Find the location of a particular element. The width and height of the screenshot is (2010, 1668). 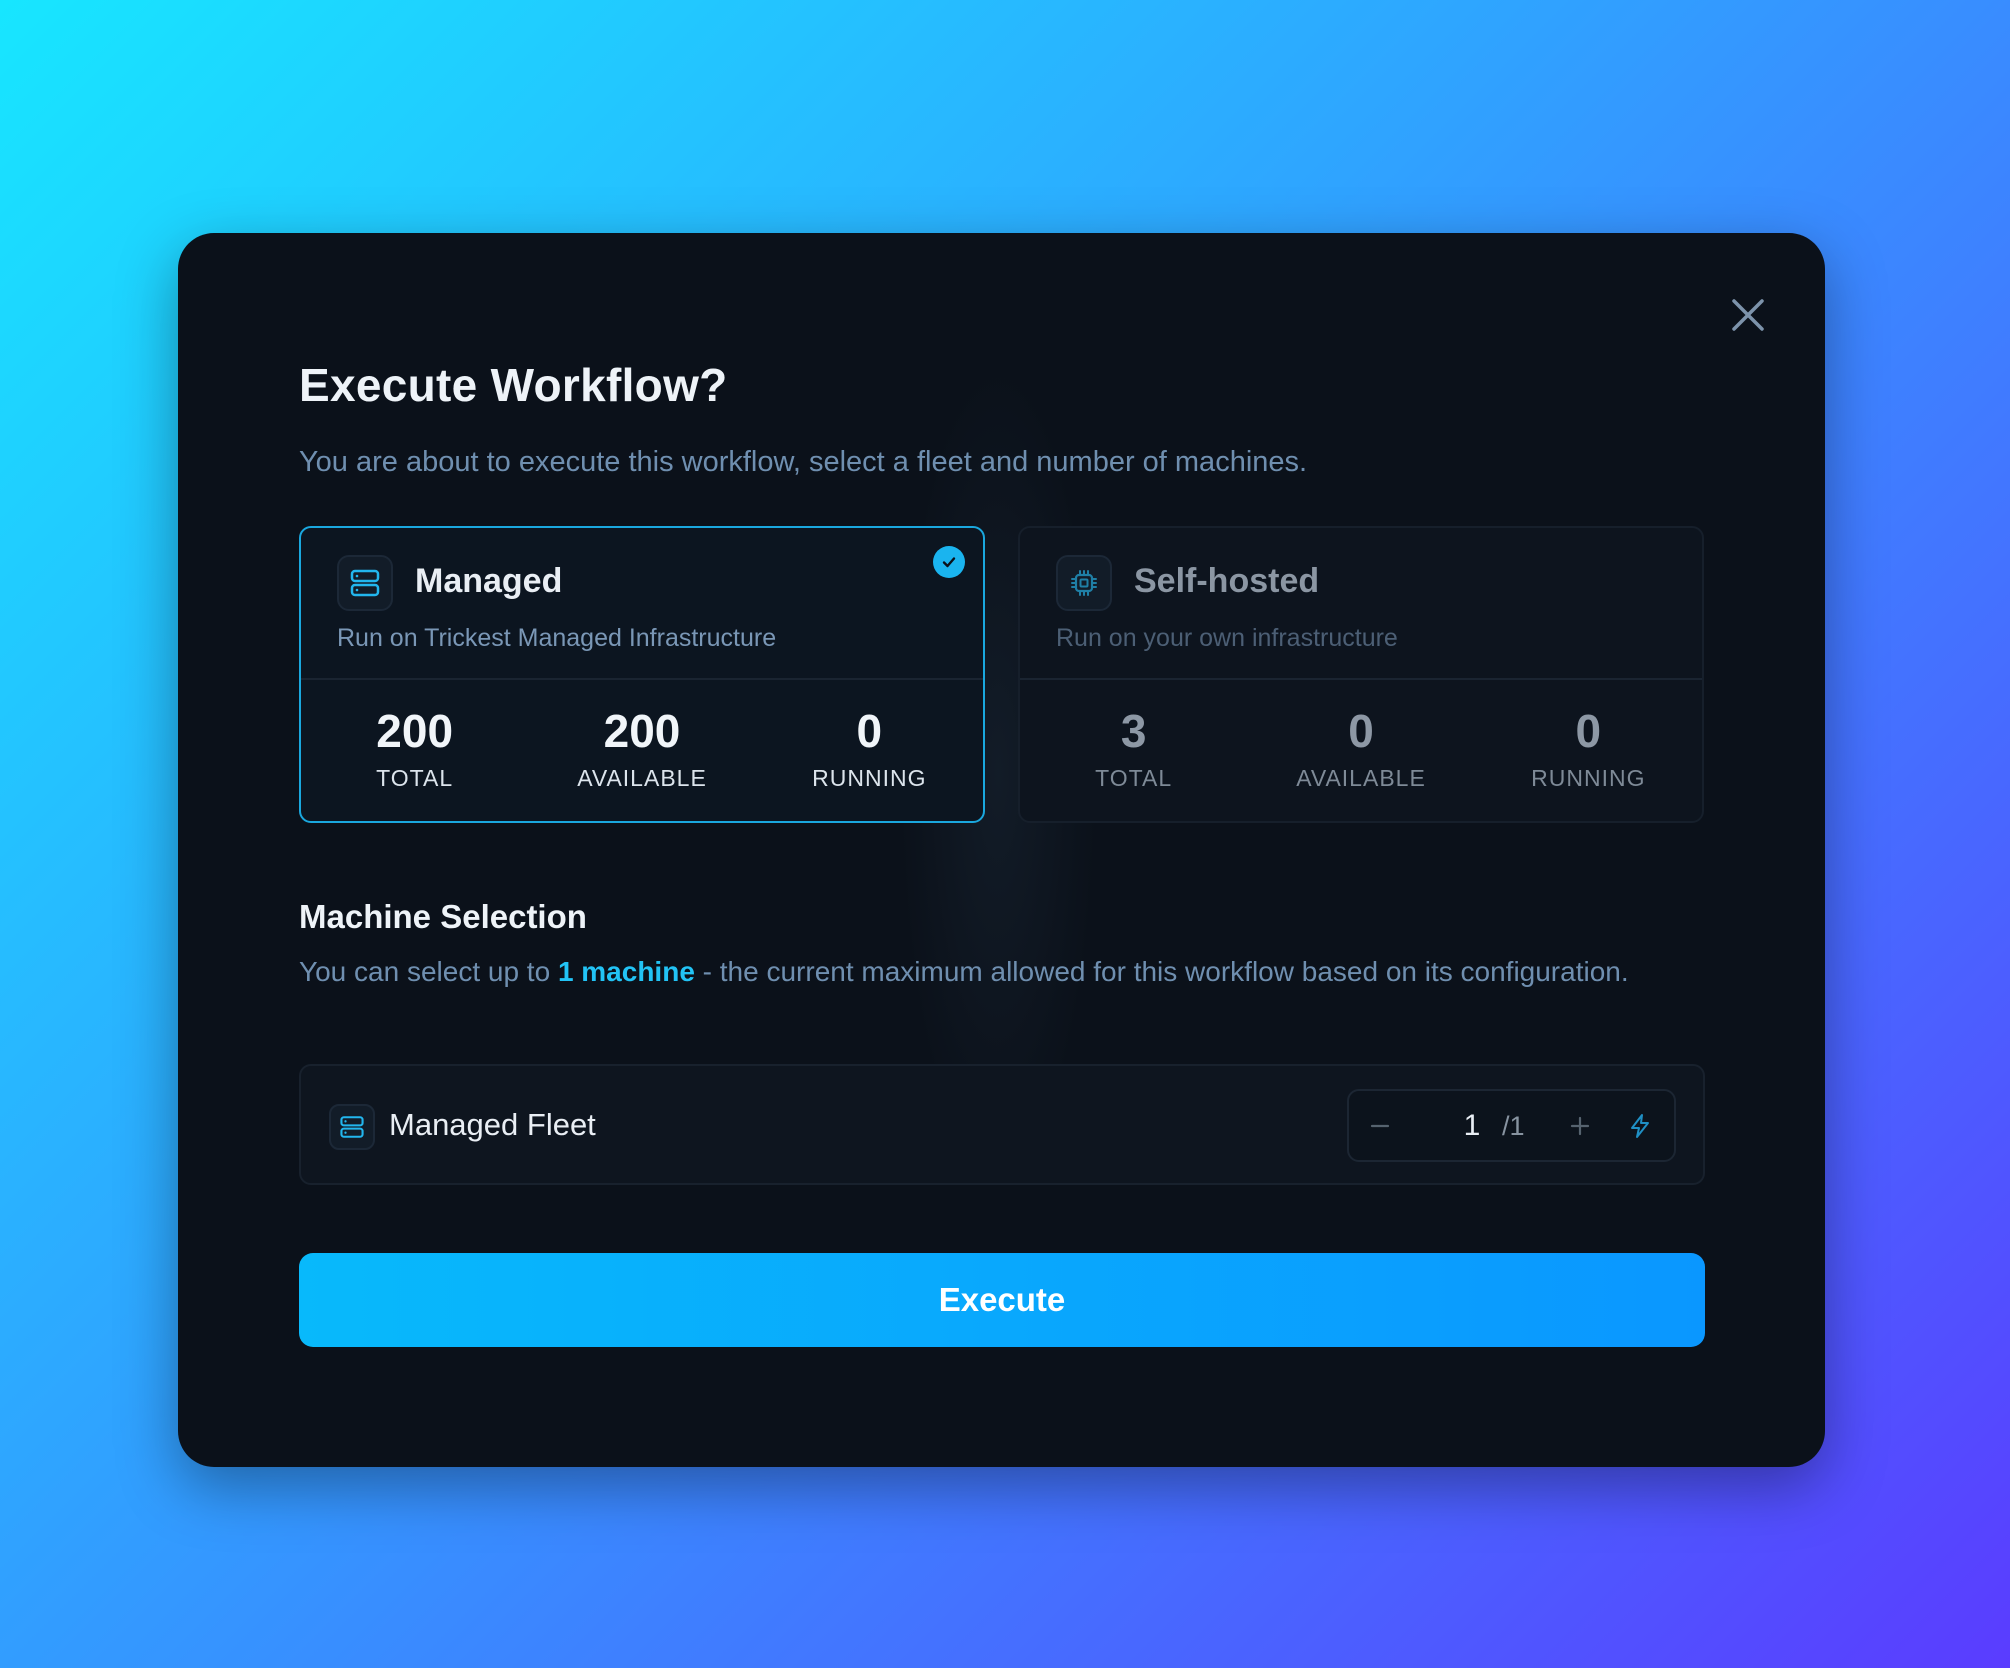

selected-check-icon is located at coordinates (949, 562).